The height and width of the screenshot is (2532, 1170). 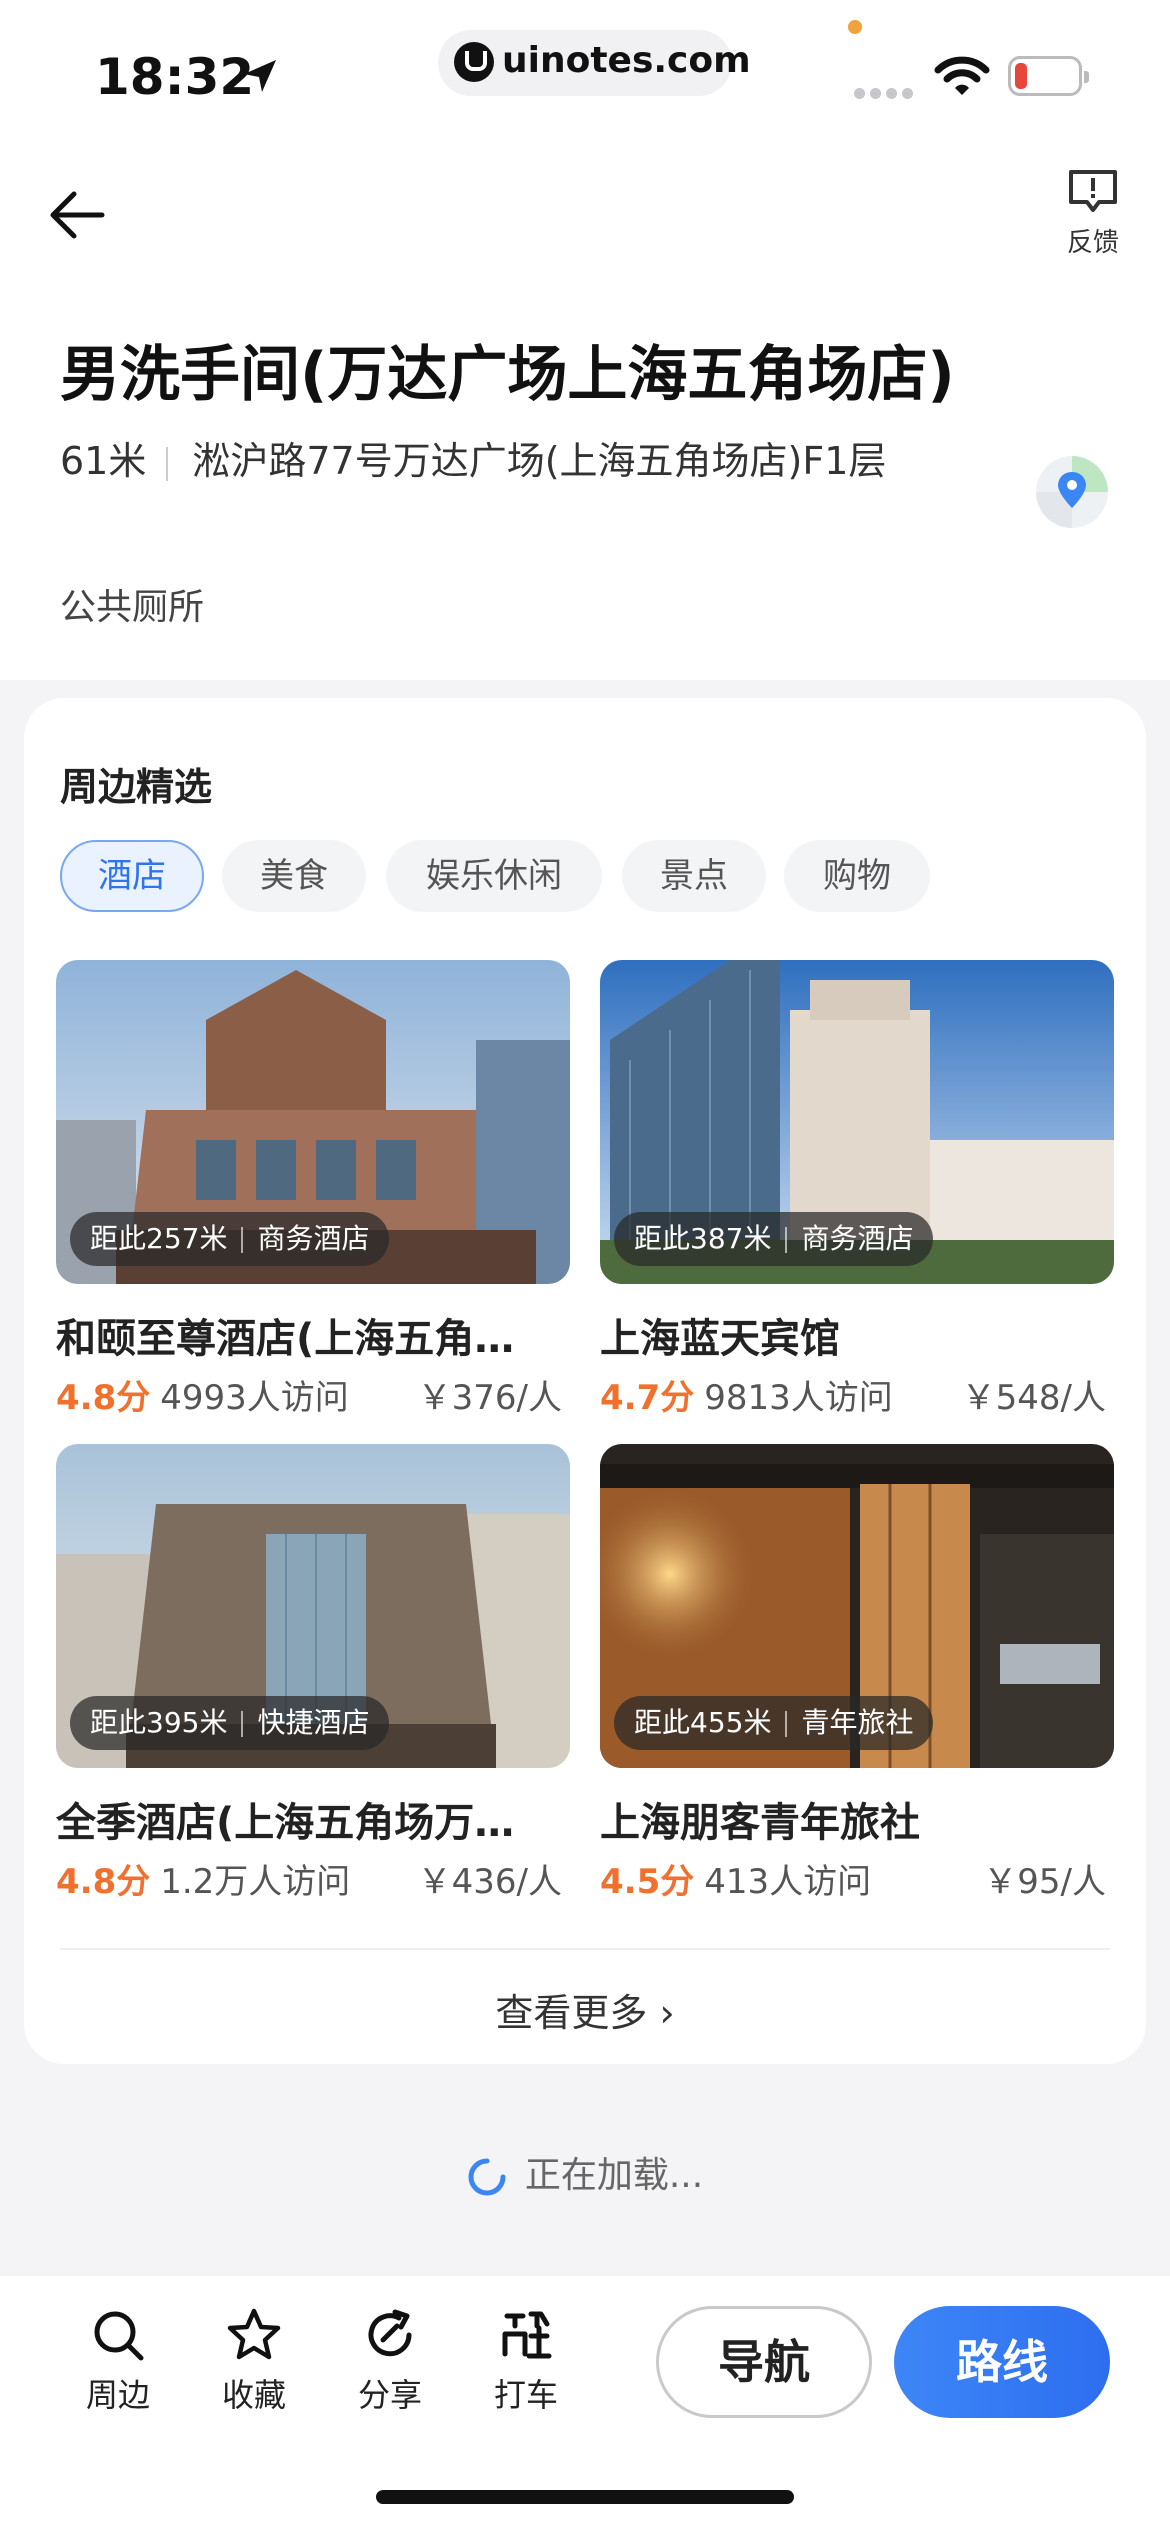 What do you see at coordinates (962, 75) in the screenshot?
I see `wifi-icon` at bounding box center [962, 75].